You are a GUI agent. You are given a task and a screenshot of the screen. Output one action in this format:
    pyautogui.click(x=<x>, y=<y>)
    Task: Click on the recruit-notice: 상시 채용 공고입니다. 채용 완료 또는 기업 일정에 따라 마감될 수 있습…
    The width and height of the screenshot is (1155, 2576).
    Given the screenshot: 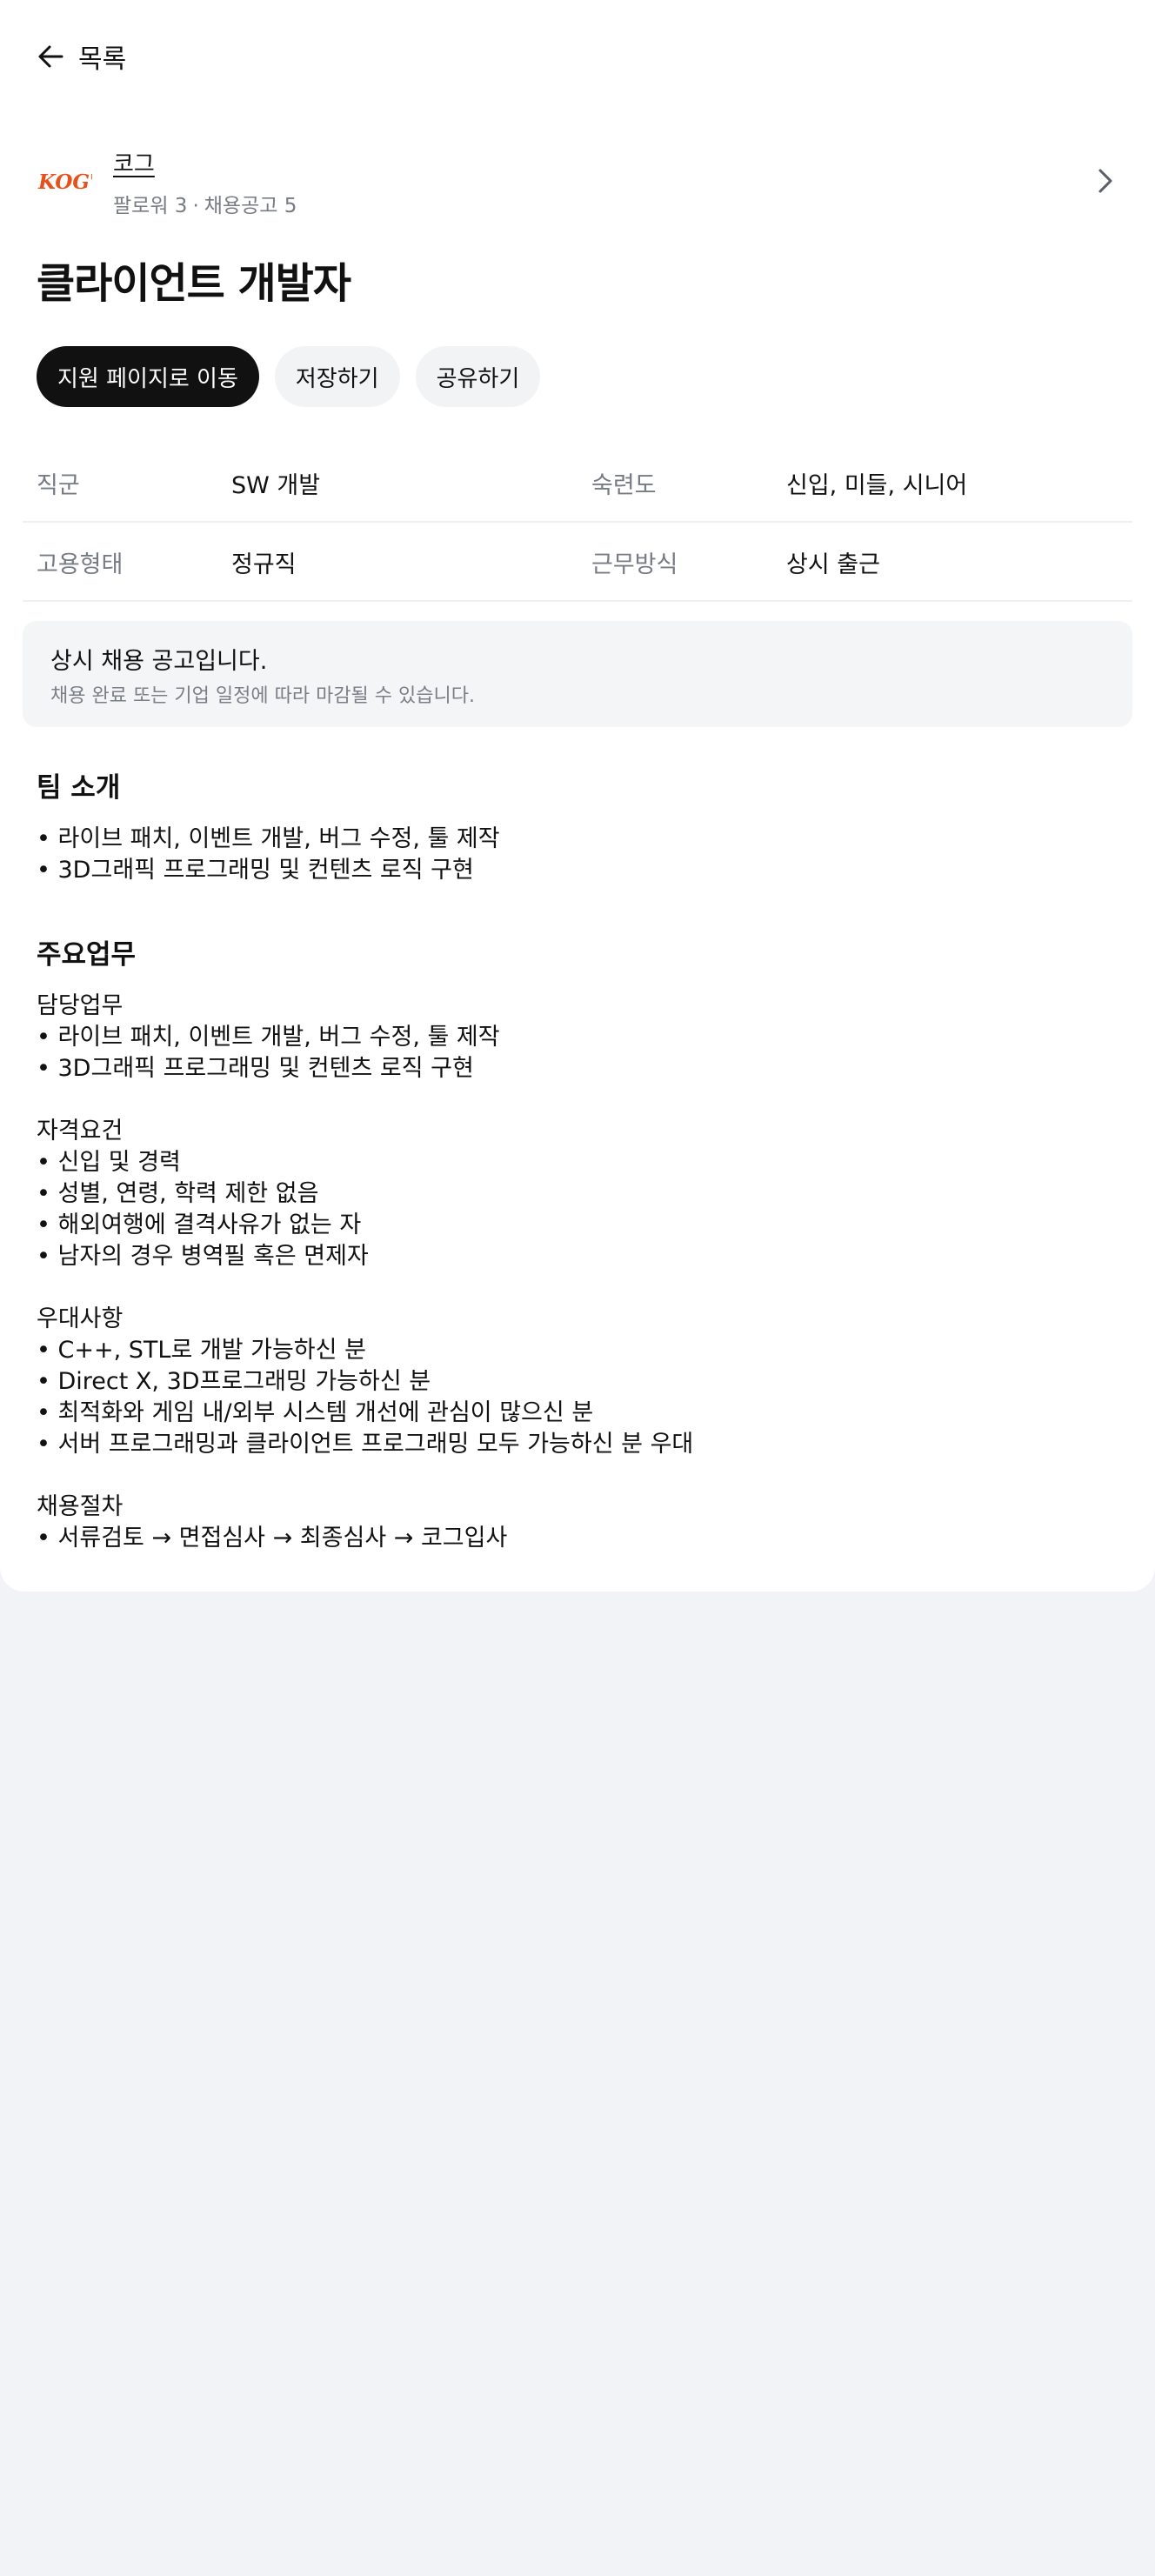 What is the action you would take?
    pyautogui.click(x=577, y=674)
    